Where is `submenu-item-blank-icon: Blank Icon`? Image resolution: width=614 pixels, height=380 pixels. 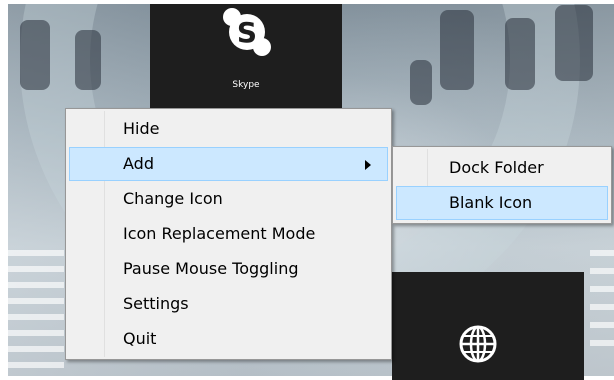 submenu-item-blank-icon: Blank Icon is located at coordinates (502, 203).